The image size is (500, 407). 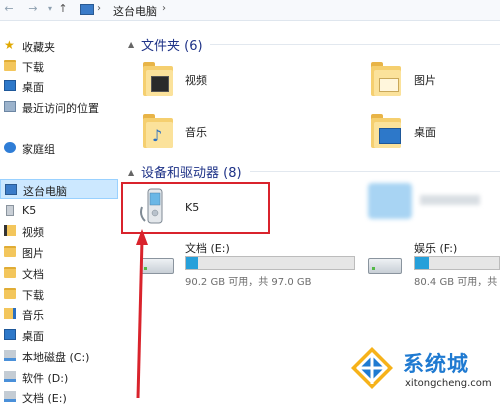 What do you see at coordinates (250, 10) in the screenshot?
I see `address-bar: ← → ▾ ↑ › 这台电脑 ›` at bounding box center [250, 10].